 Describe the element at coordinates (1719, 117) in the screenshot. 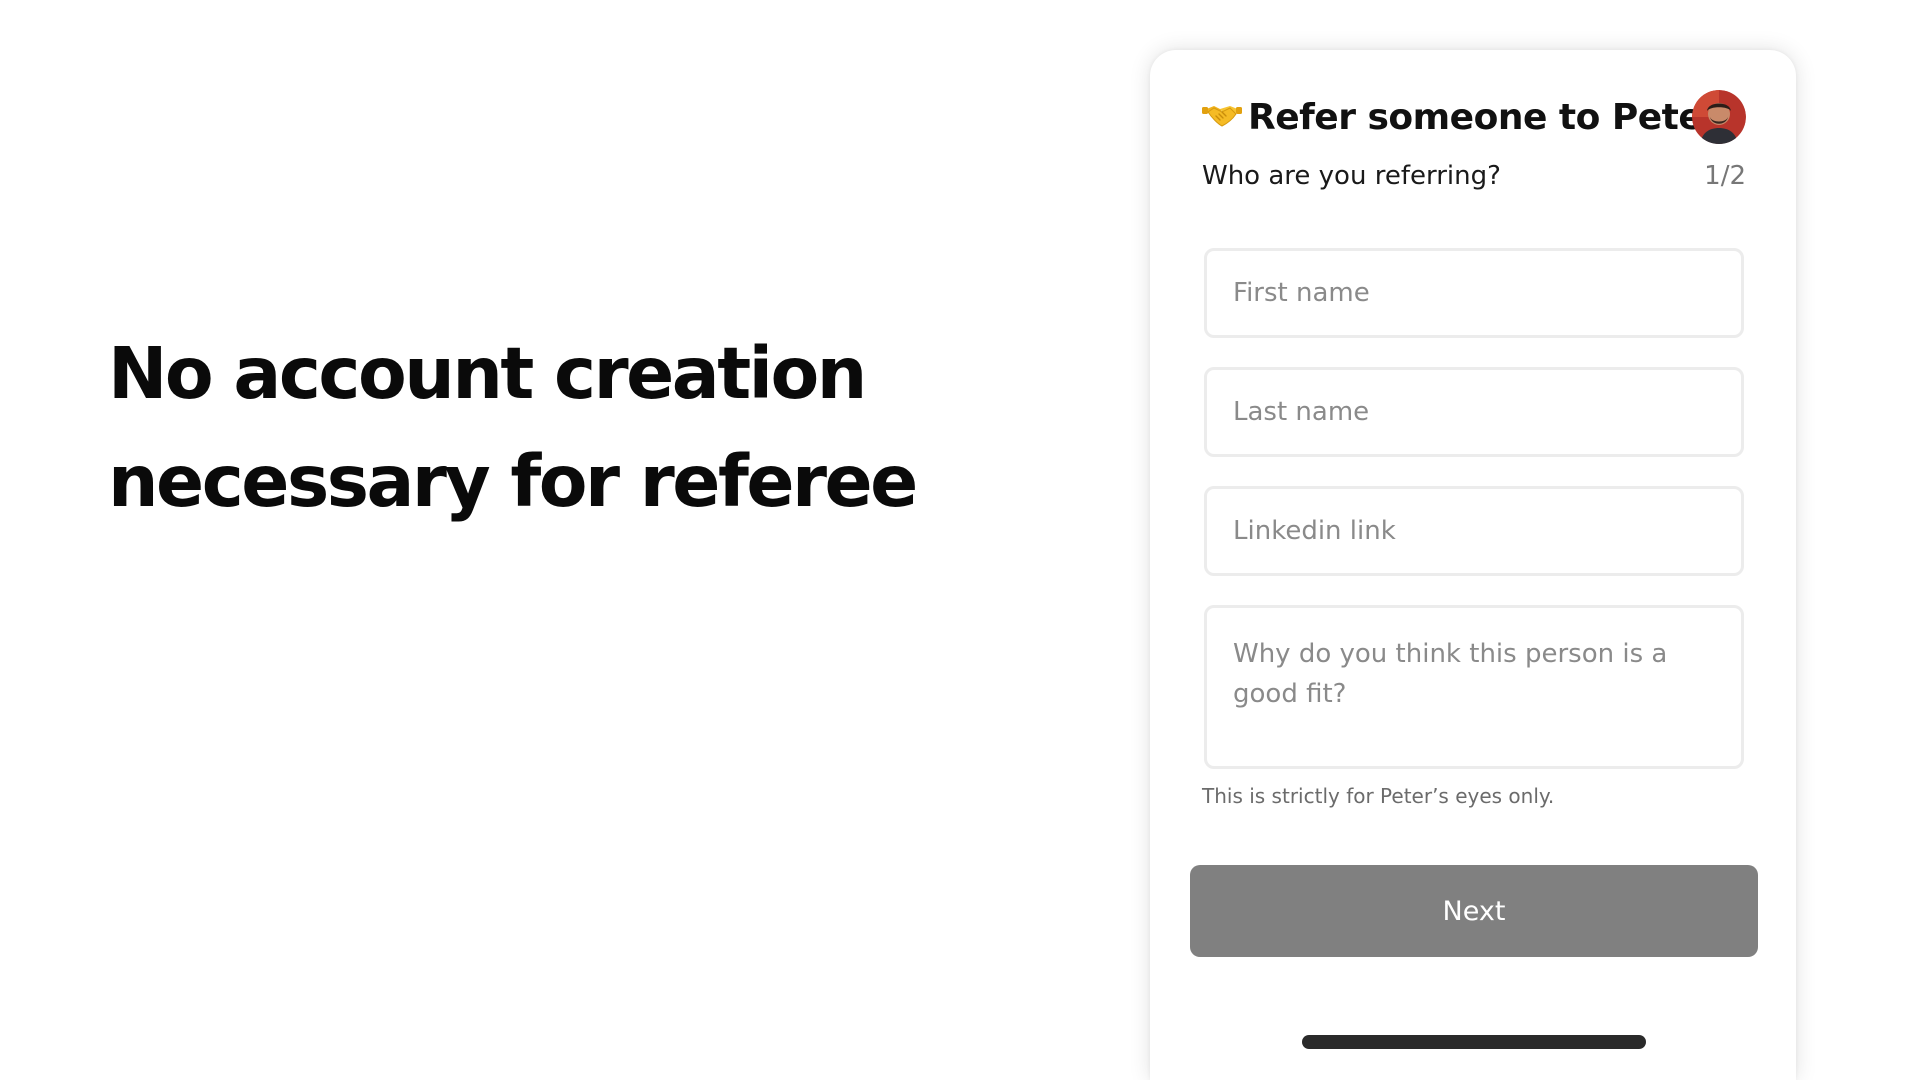

I see `avatar` at that location.